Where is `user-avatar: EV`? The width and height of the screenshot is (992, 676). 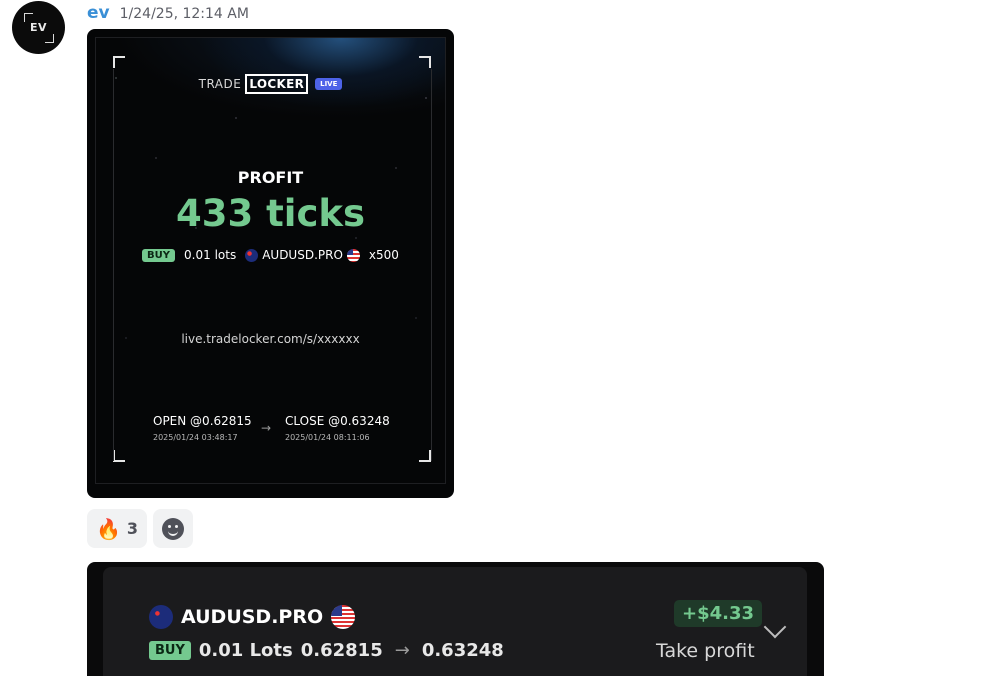
user-avatar: EV is located at coordinates (38, 27).